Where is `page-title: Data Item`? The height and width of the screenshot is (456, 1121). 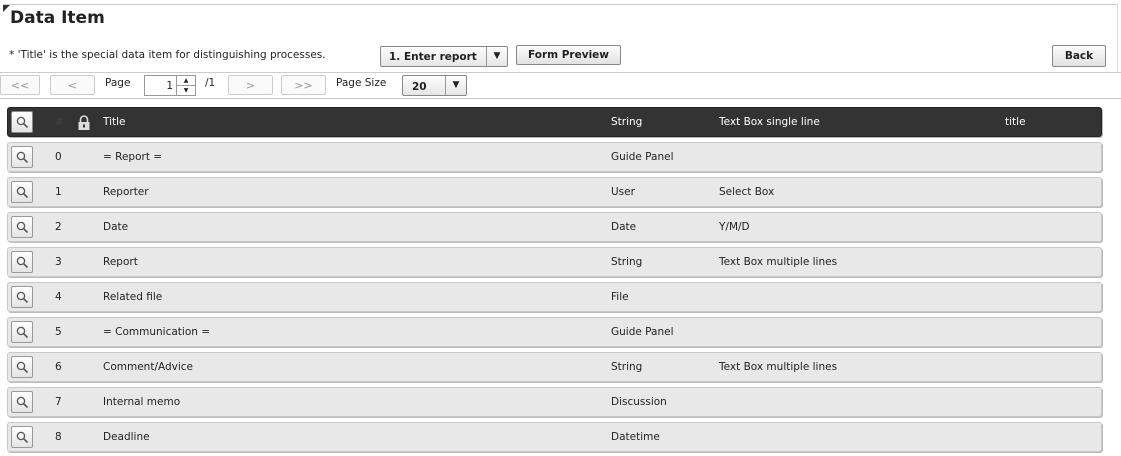 page-title: Data Item is located at coordinates (57, 18).